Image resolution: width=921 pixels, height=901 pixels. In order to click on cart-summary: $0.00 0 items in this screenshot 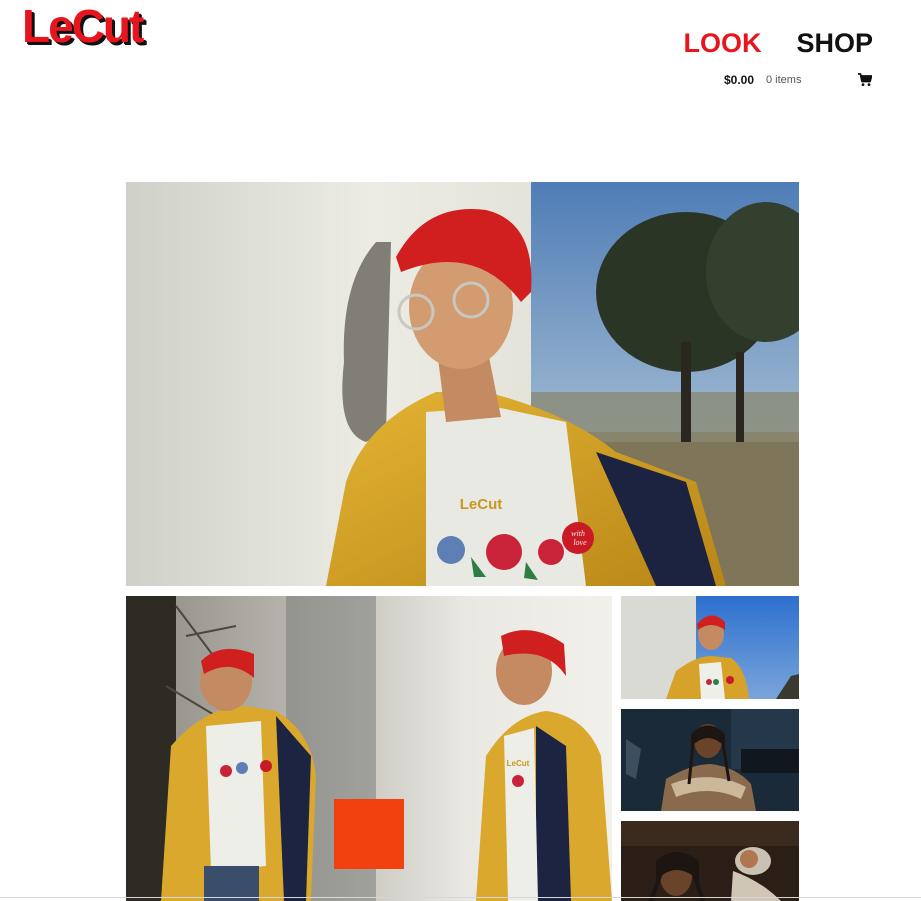, I will do `click(799, 80)`.